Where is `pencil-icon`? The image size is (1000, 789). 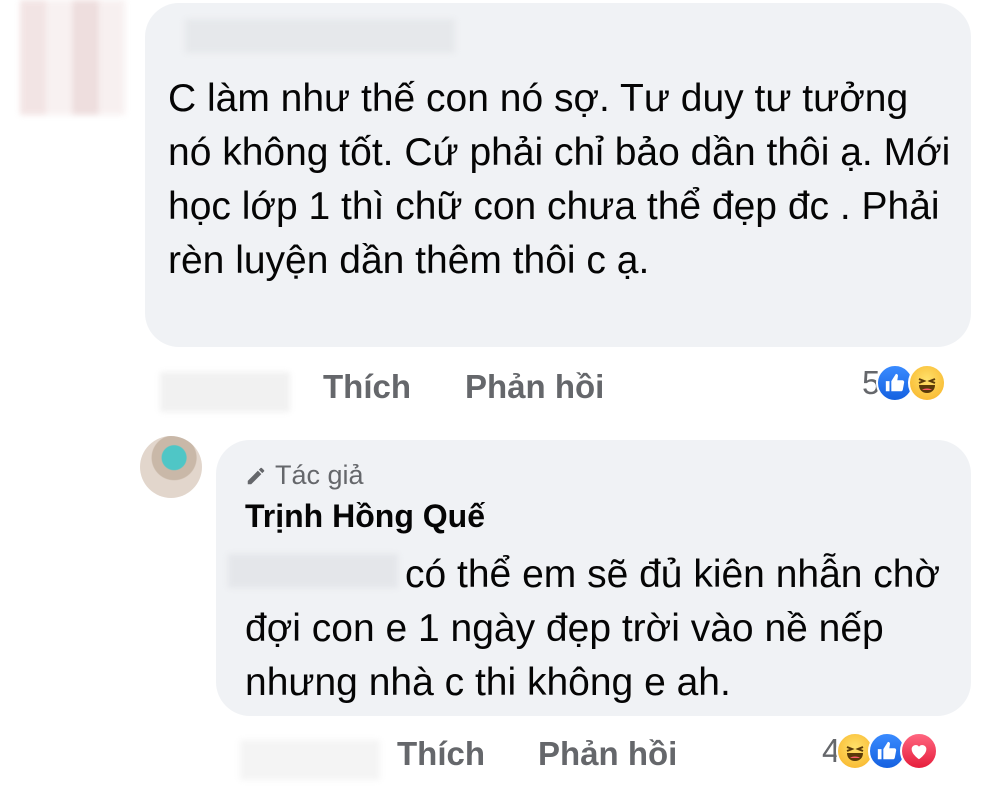 pencil-icon is located at coordinates (256, 475).